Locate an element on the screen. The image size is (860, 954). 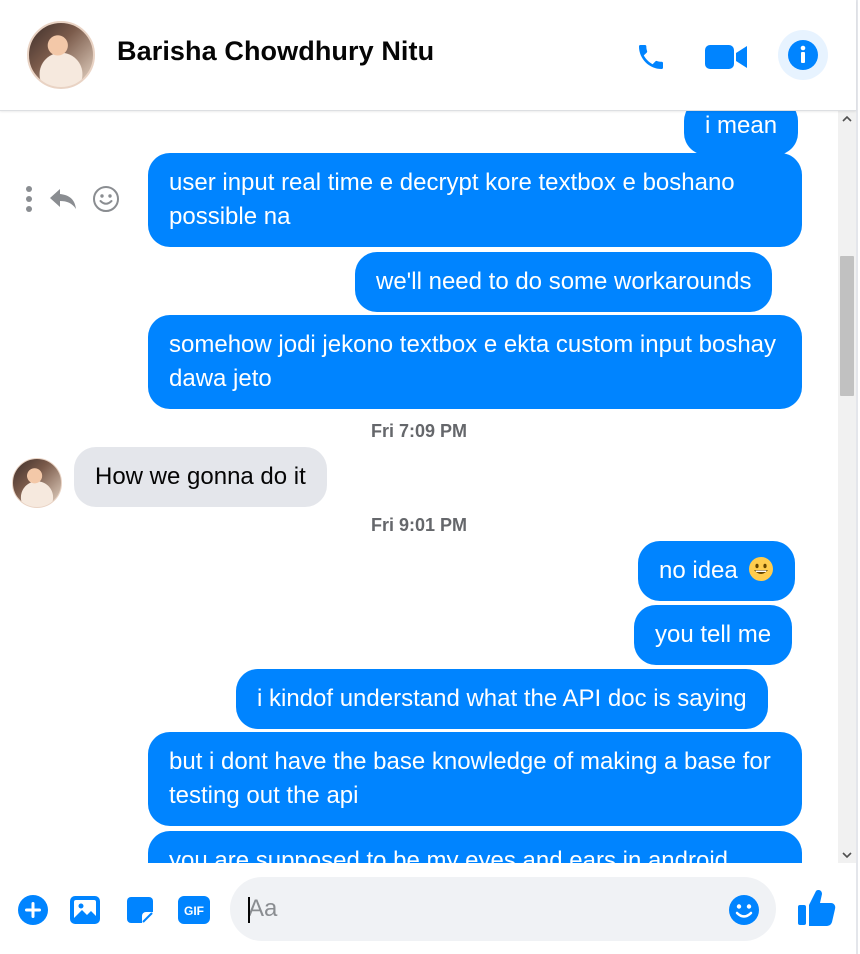
video-call-button is located at coordinates (726, 57).